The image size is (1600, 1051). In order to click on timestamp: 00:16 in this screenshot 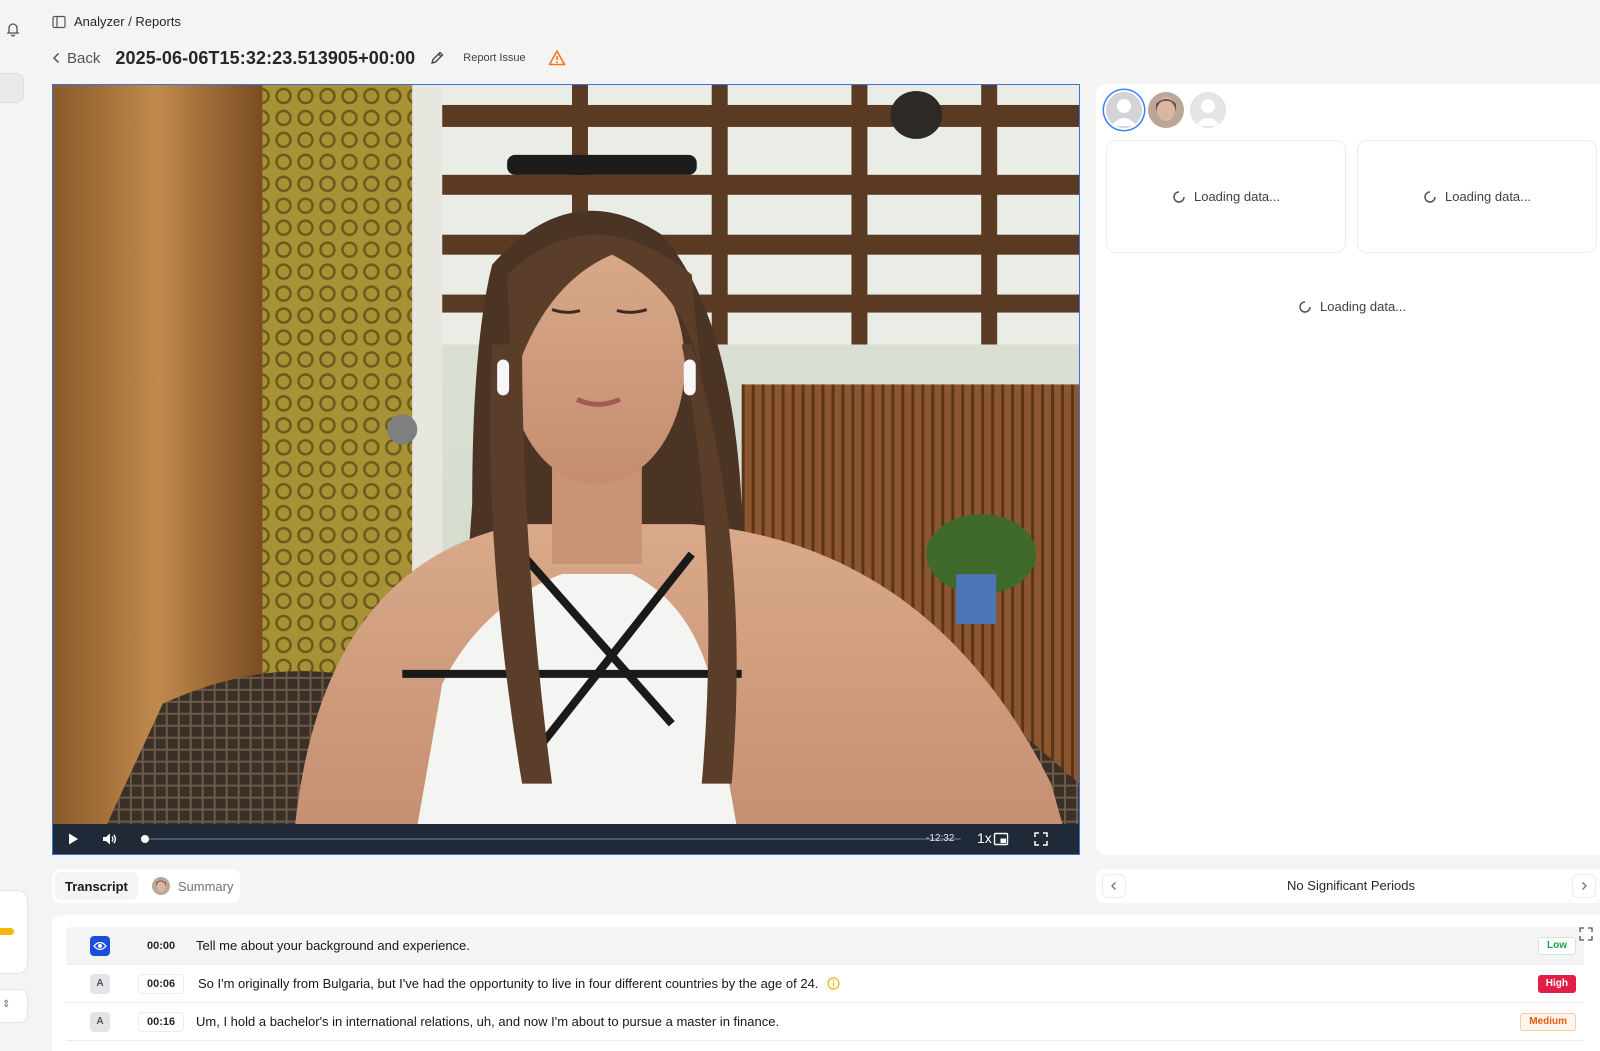, I will do `click(161, 1021)`.